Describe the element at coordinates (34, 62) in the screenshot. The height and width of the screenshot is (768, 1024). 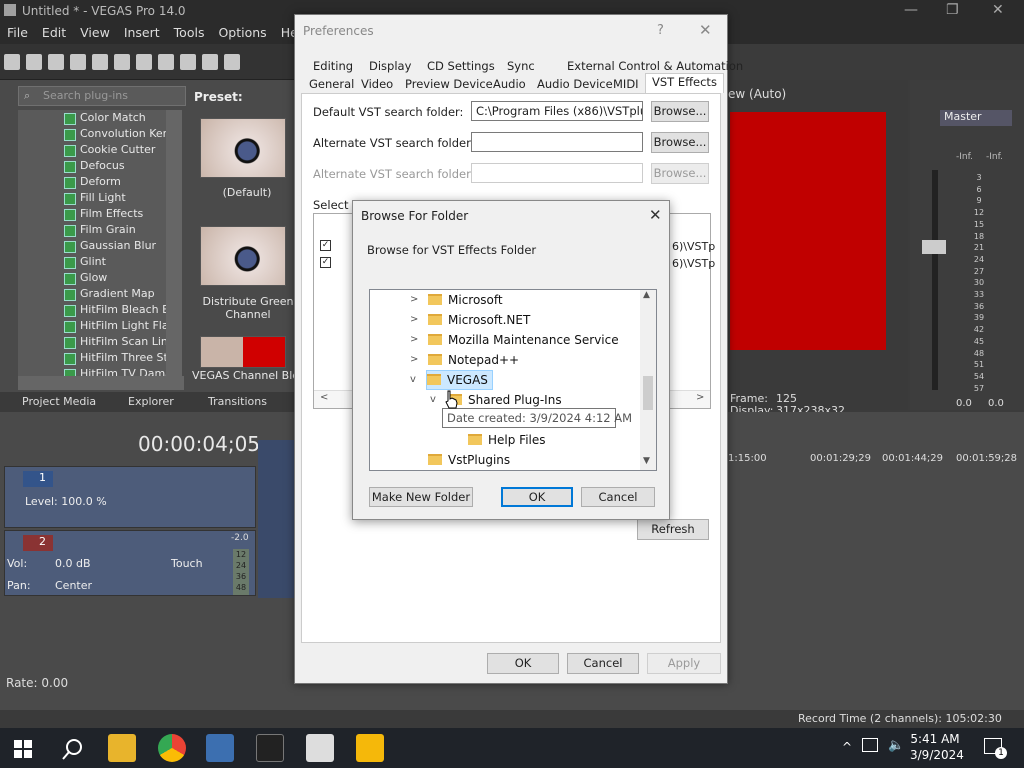
I see `open-icon` at that location.